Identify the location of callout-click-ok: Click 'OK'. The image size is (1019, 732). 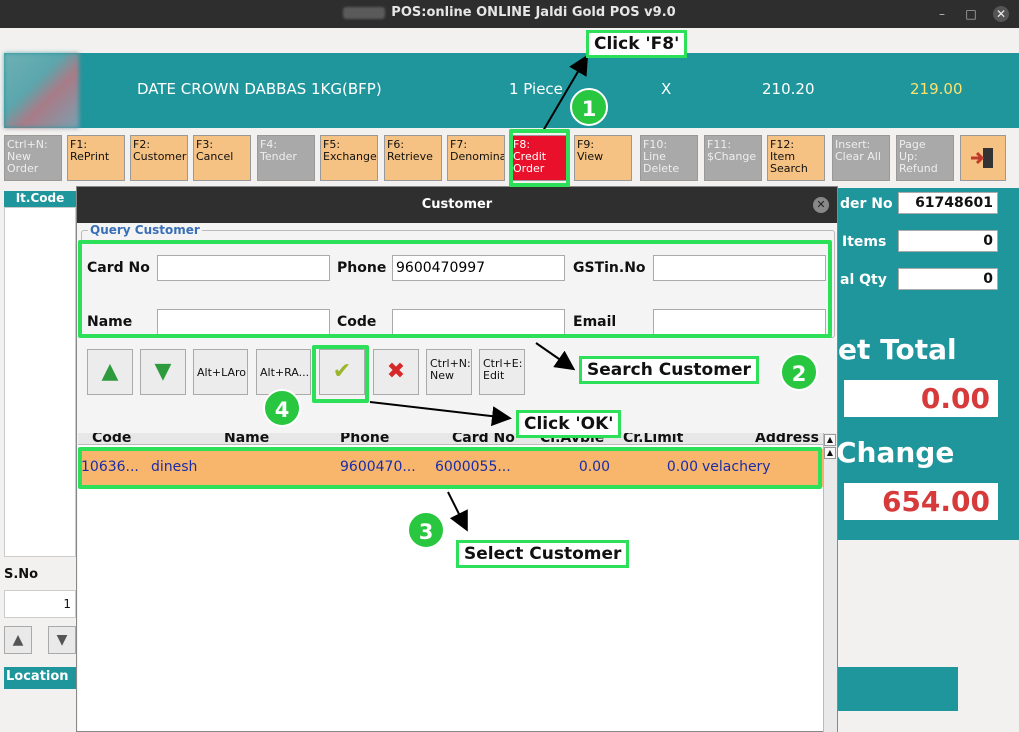
(569, 424).